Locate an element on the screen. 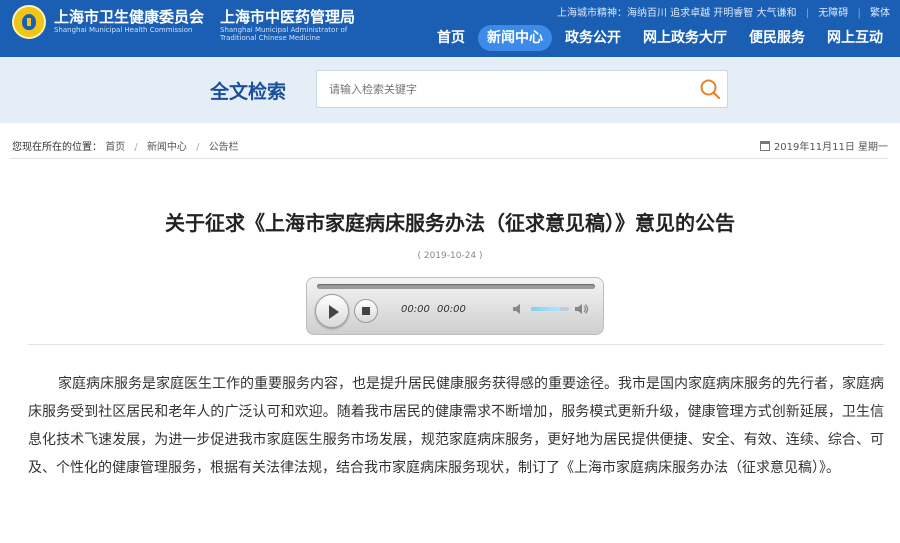  breadcrumb-home: 首页 is located at coordinates (115, 147).